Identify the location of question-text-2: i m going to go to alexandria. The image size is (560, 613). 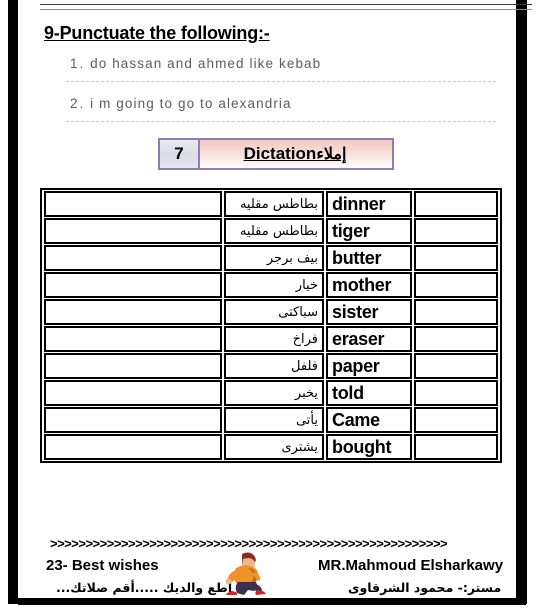
(191, 103).